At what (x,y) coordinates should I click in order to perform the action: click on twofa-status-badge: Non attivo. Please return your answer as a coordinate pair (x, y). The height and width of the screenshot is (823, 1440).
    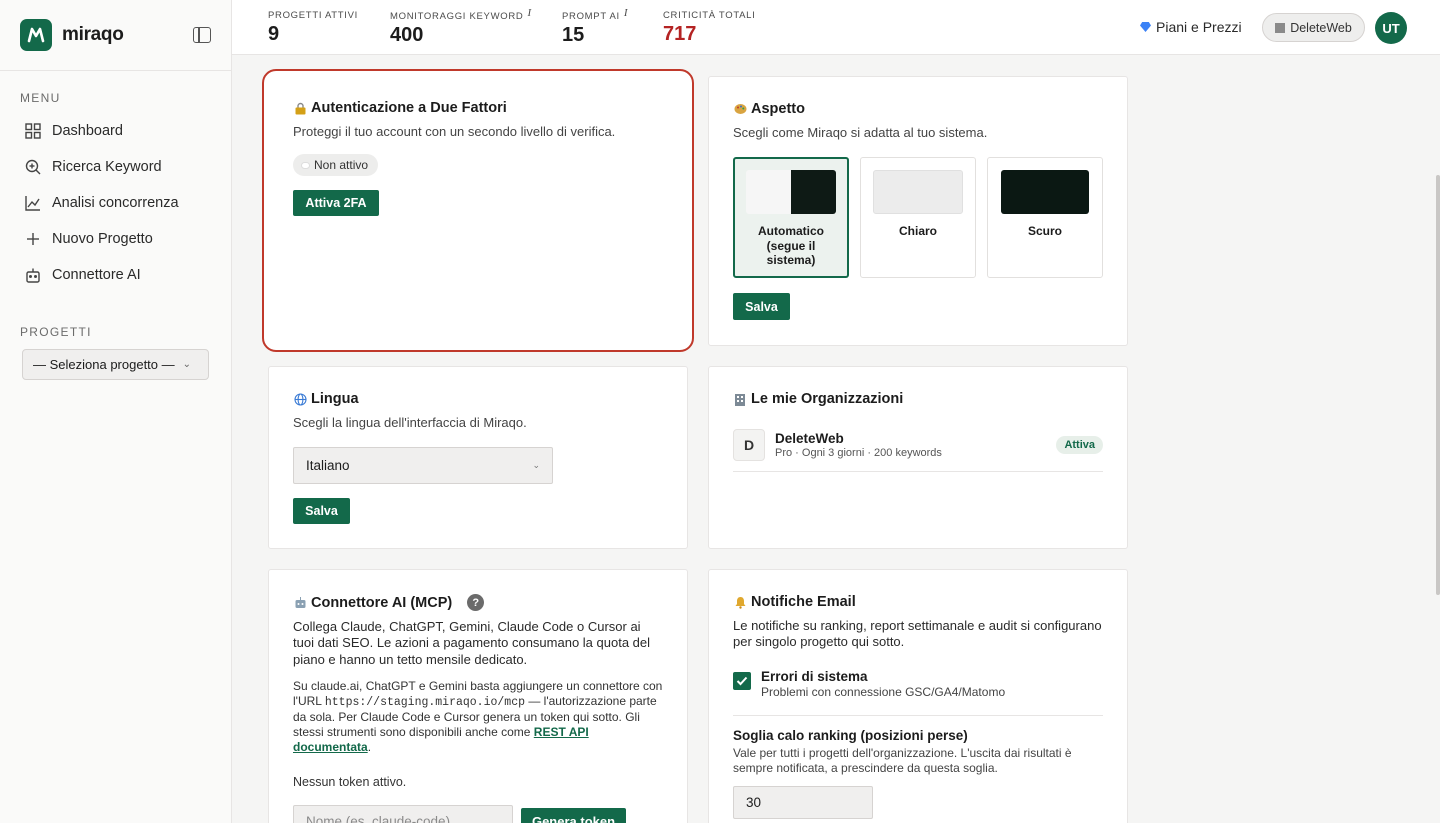
    Looking at the image, I should click on (336, 165).